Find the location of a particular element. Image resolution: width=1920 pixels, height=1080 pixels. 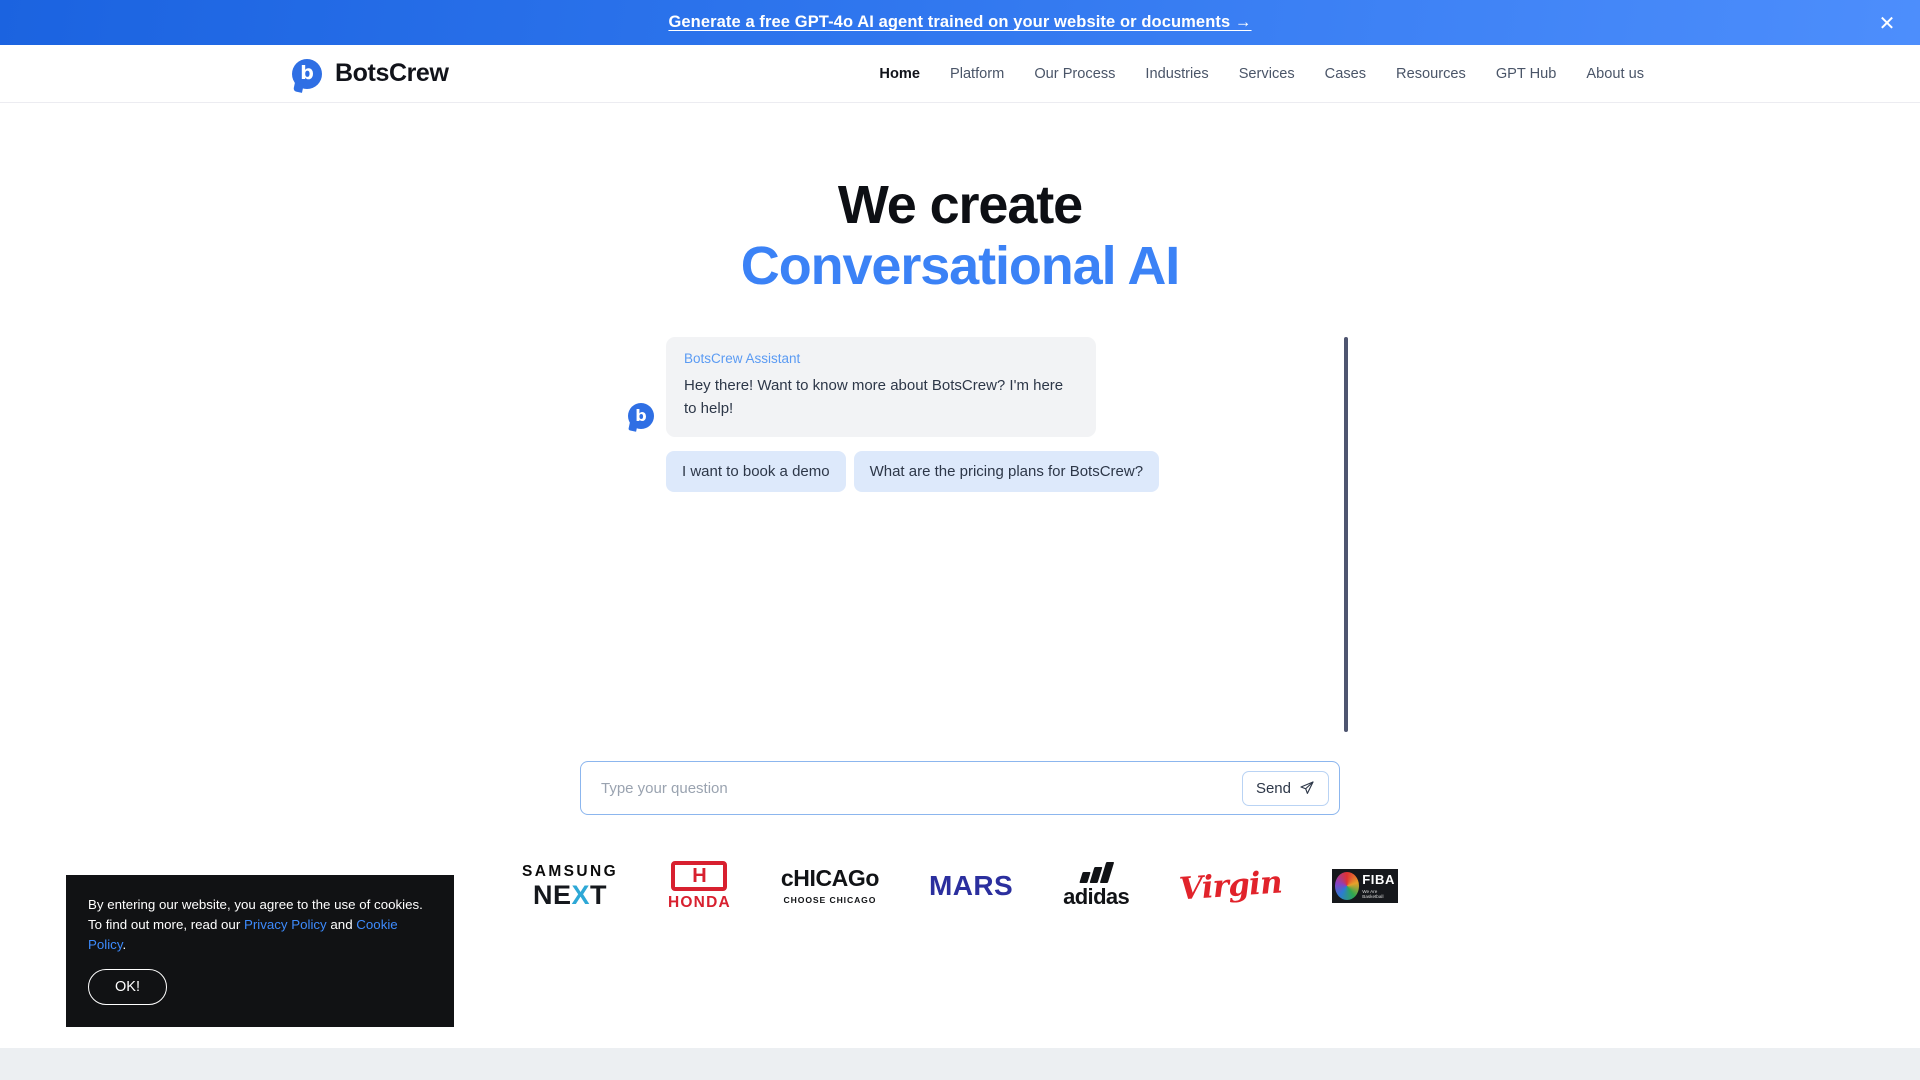

nav-item-services: Services is located at coordinates (1267, 74).